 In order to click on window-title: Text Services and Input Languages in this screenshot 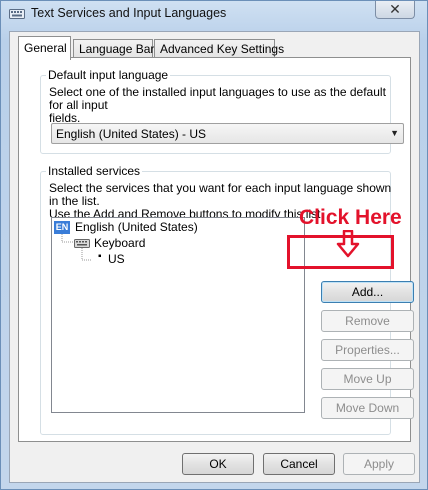, I will do `click(129, 13)`.